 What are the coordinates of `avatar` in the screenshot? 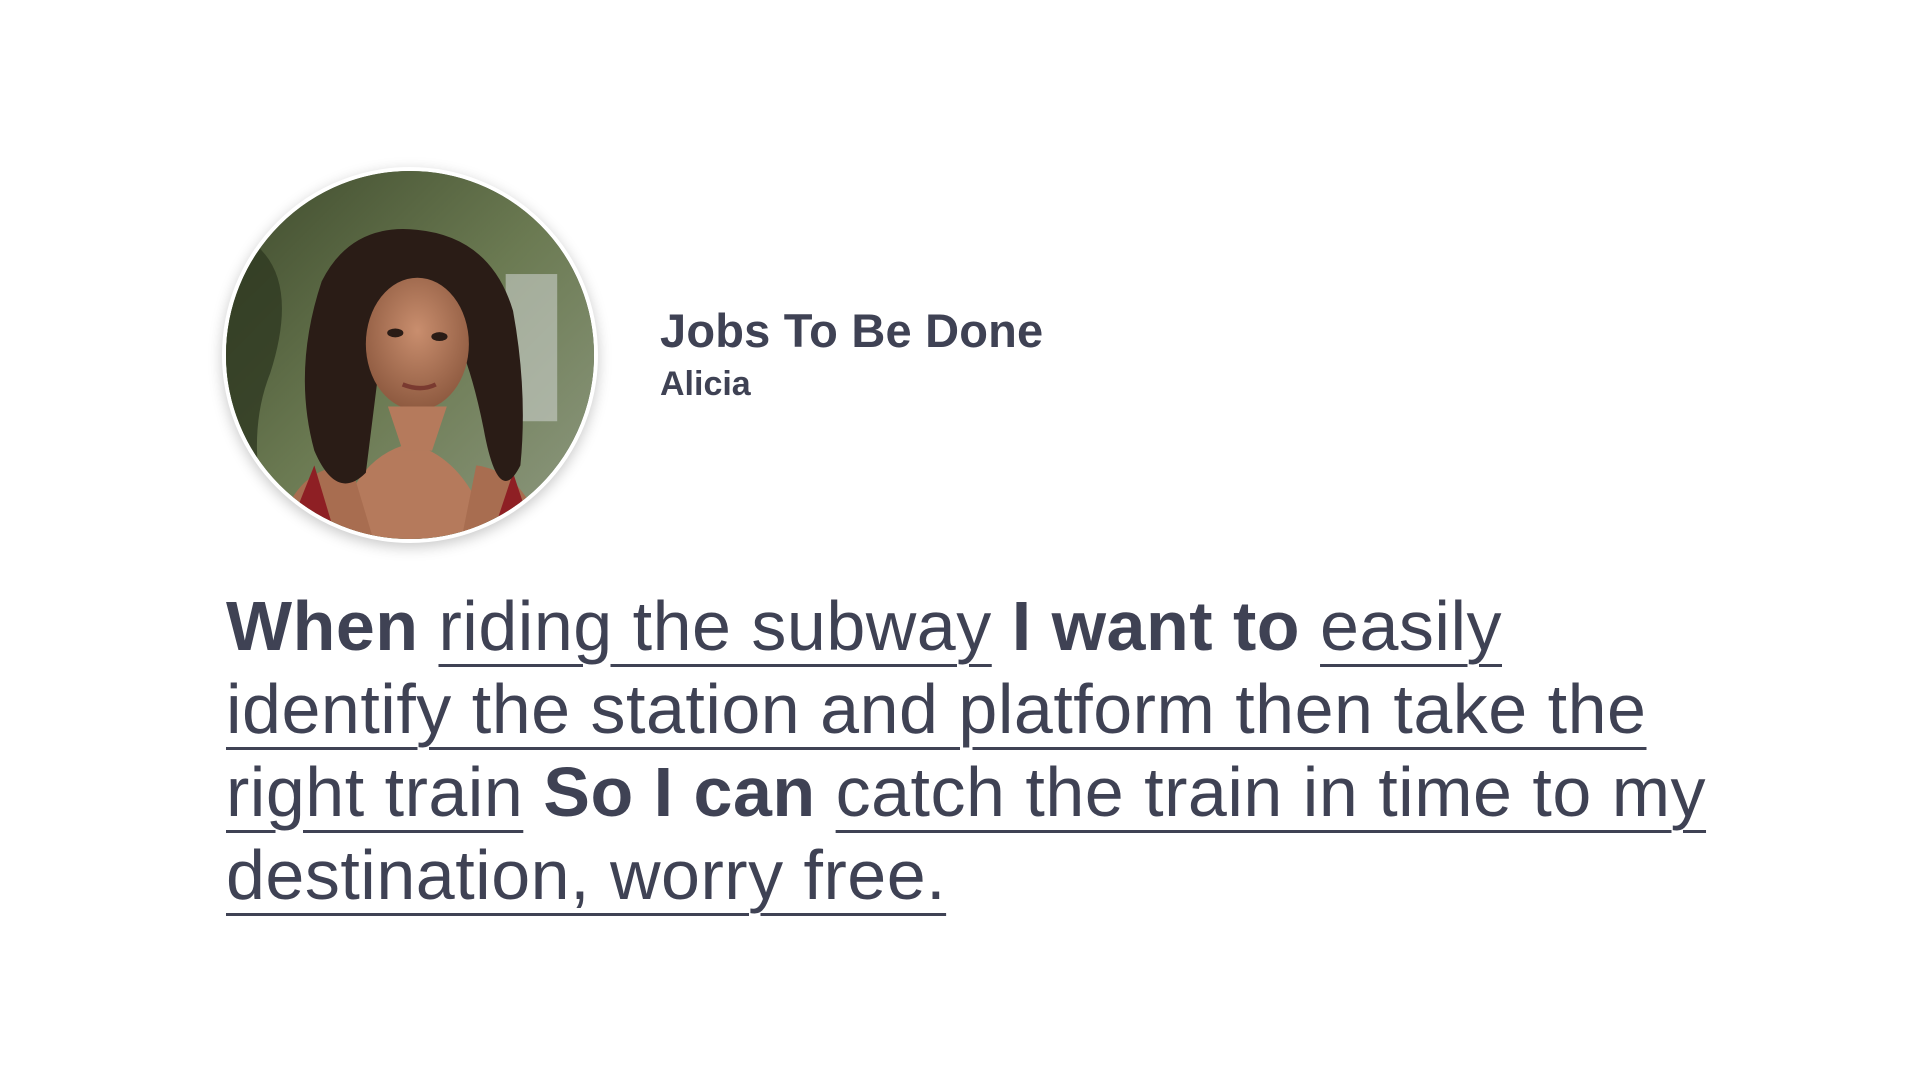 It's located at (410, 355).